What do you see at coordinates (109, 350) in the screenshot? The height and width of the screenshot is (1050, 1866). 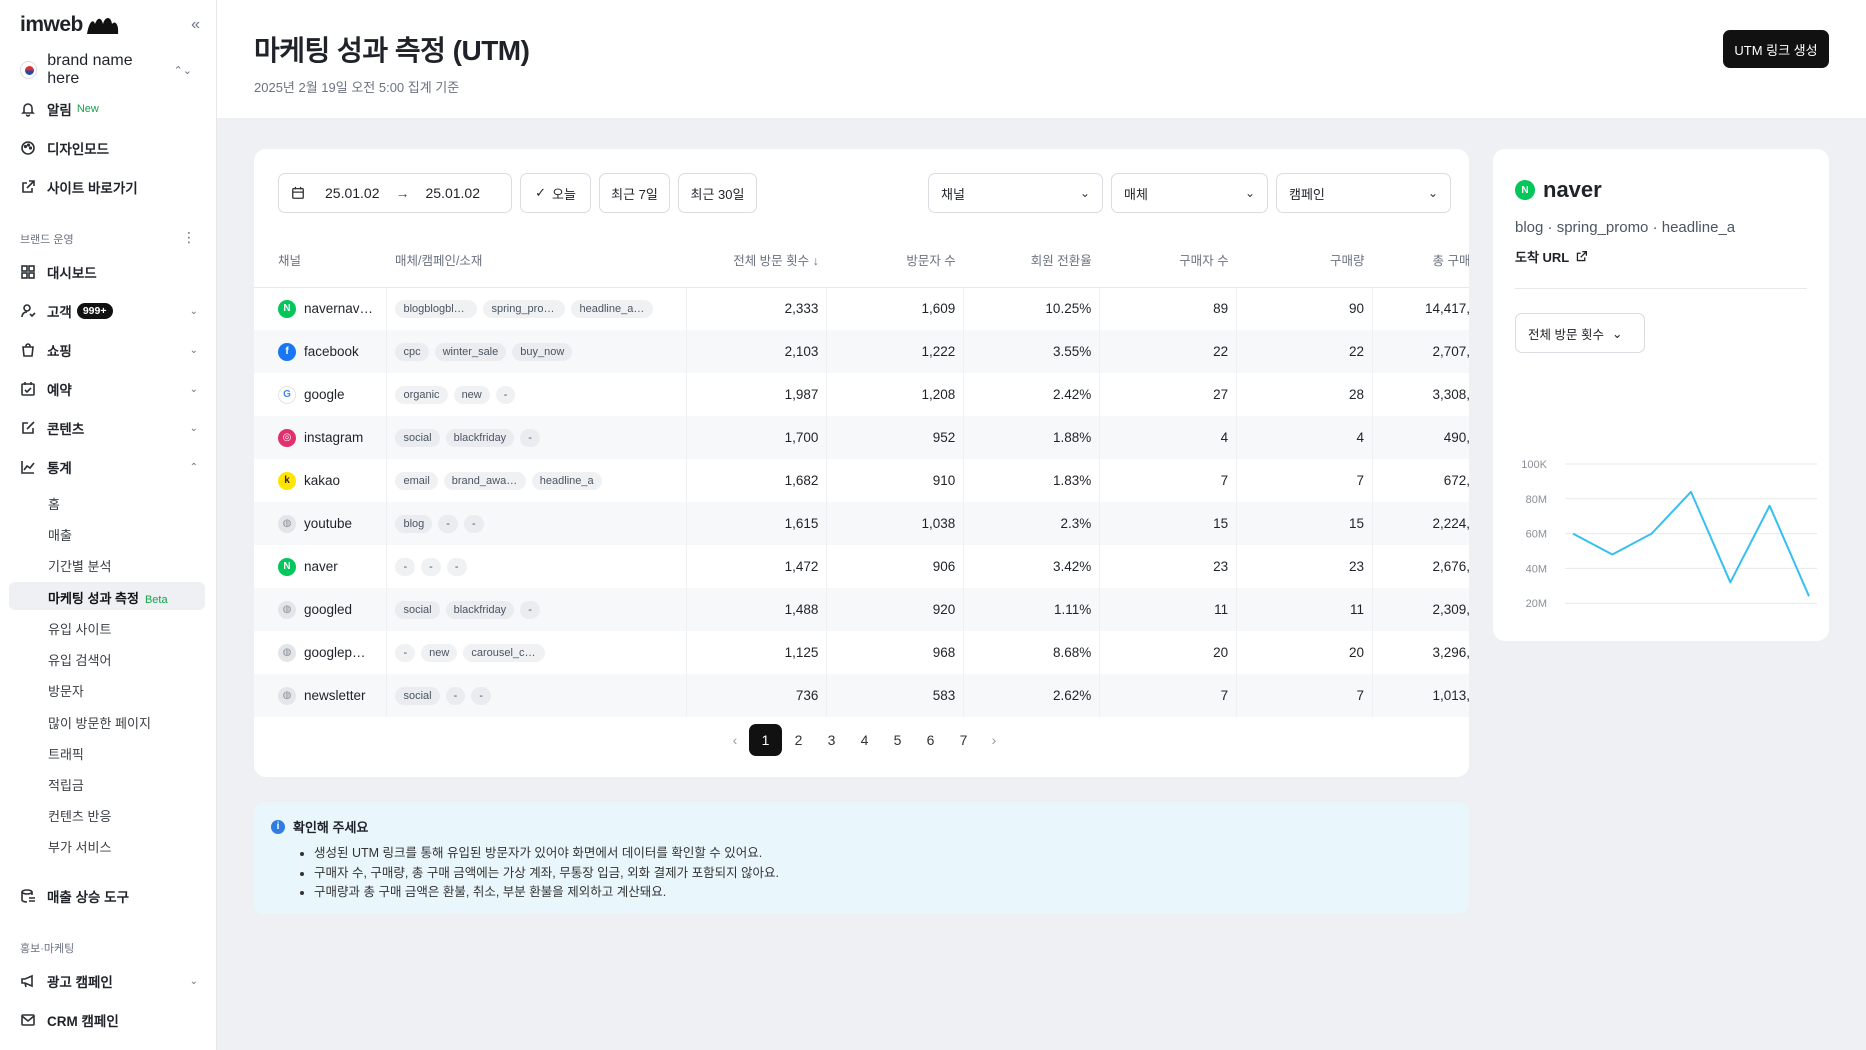 I see `nav-shopping: 쇼핑 ⌄` at bounding box center [109, 350].